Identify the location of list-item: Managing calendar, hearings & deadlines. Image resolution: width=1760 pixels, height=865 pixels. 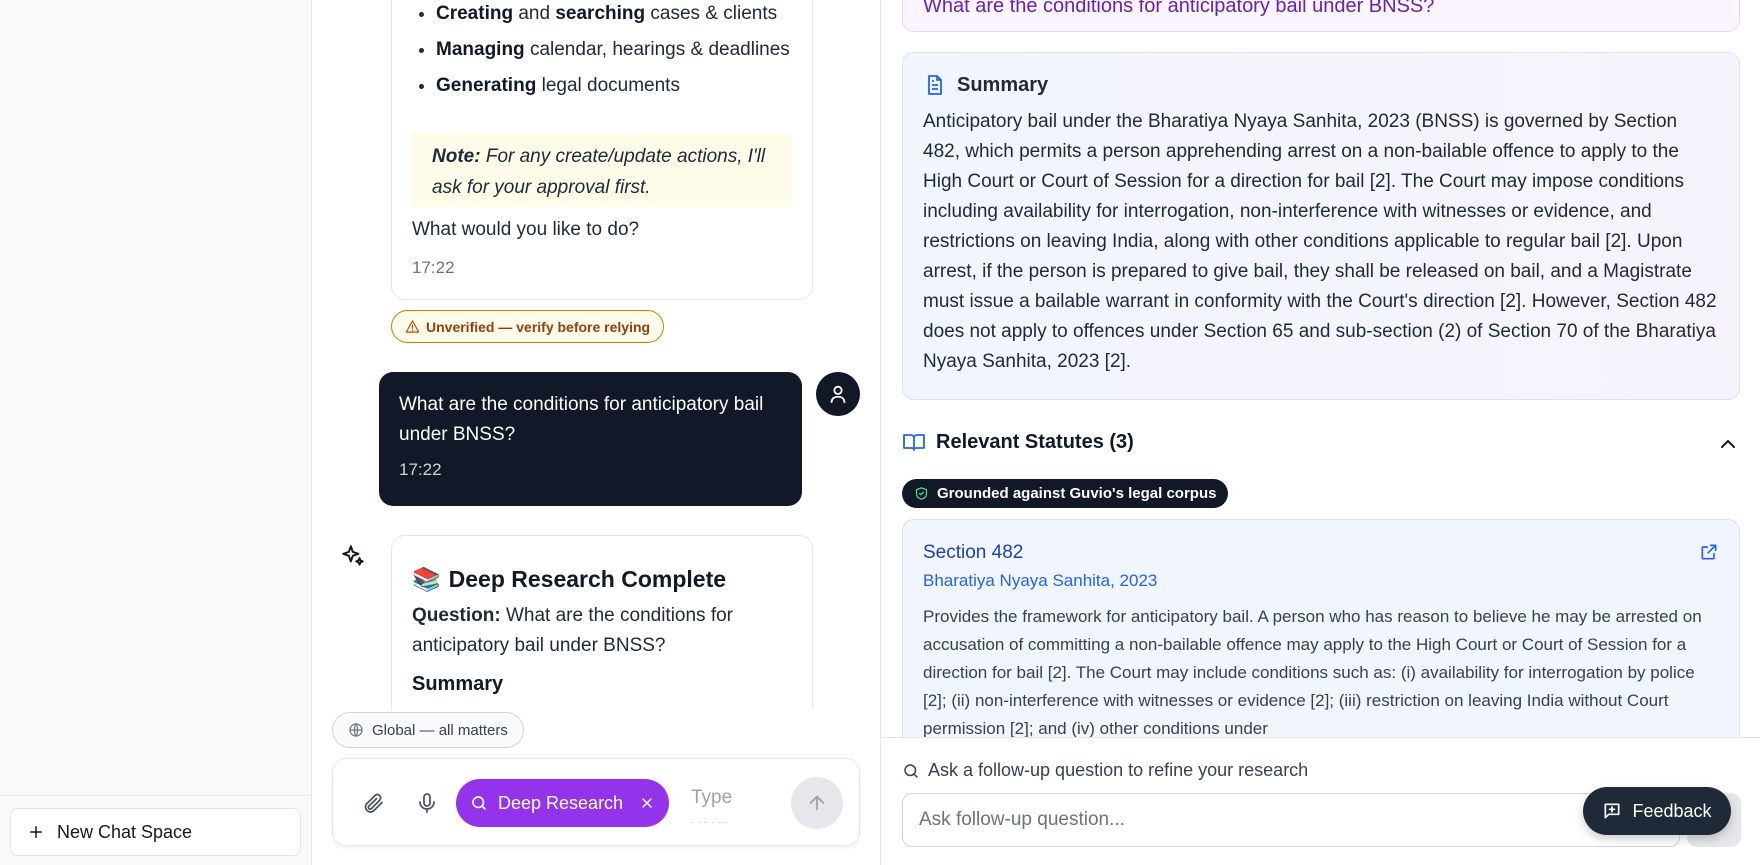
(616, 50).